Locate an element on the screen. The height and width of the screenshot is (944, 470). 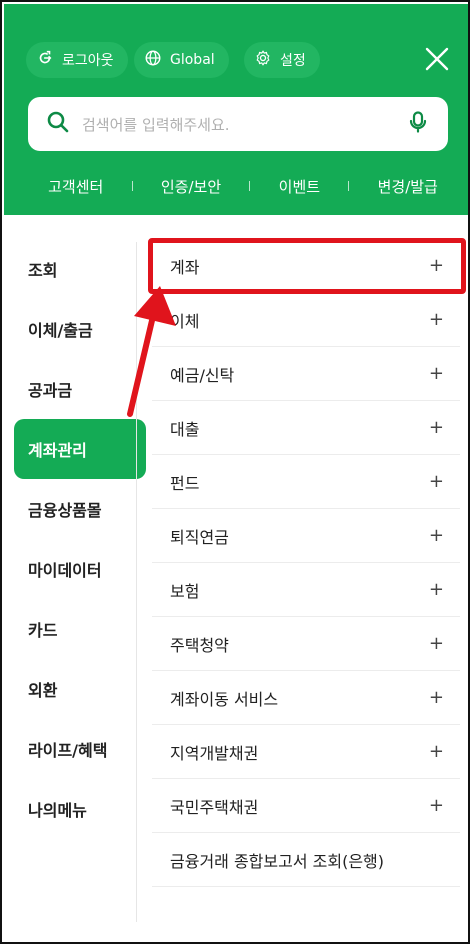
submenu-item-label: 금융거래 종합보고서 조회(은행) is located at coordinates (277, 861).